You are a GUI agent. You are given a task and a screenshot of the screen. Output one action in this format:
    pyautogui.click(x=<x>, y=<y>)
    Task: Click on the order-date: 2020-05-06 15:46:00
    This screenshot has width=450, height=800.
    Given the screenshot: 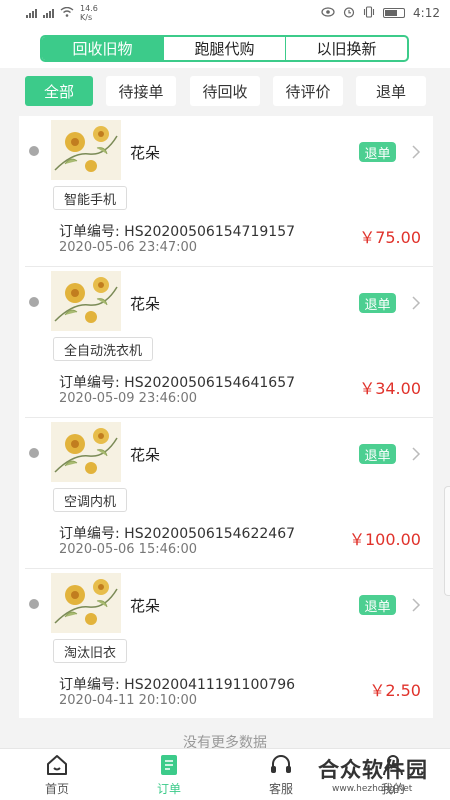 What is the action you would take?
    pyautogui.click(x=128, y=549)
    